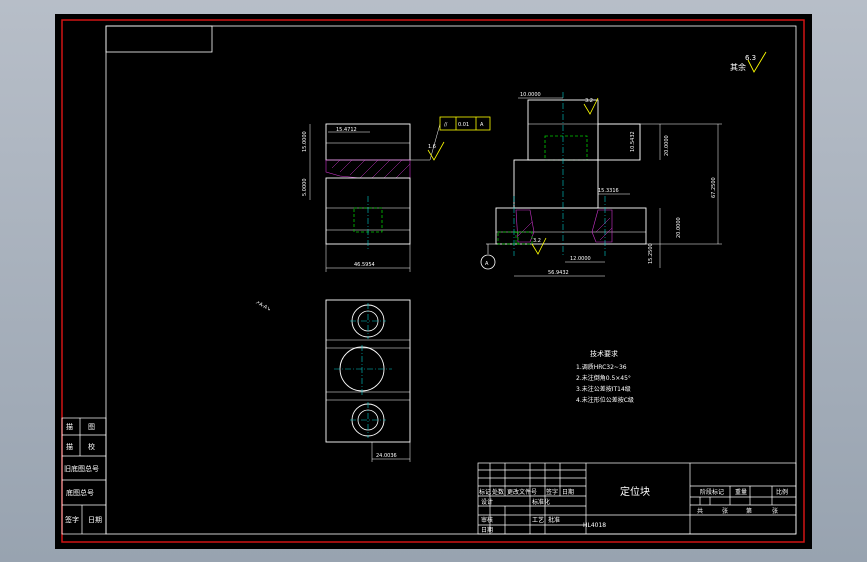  I want to click on tb-change: 更改文件号, so click(522, 492).